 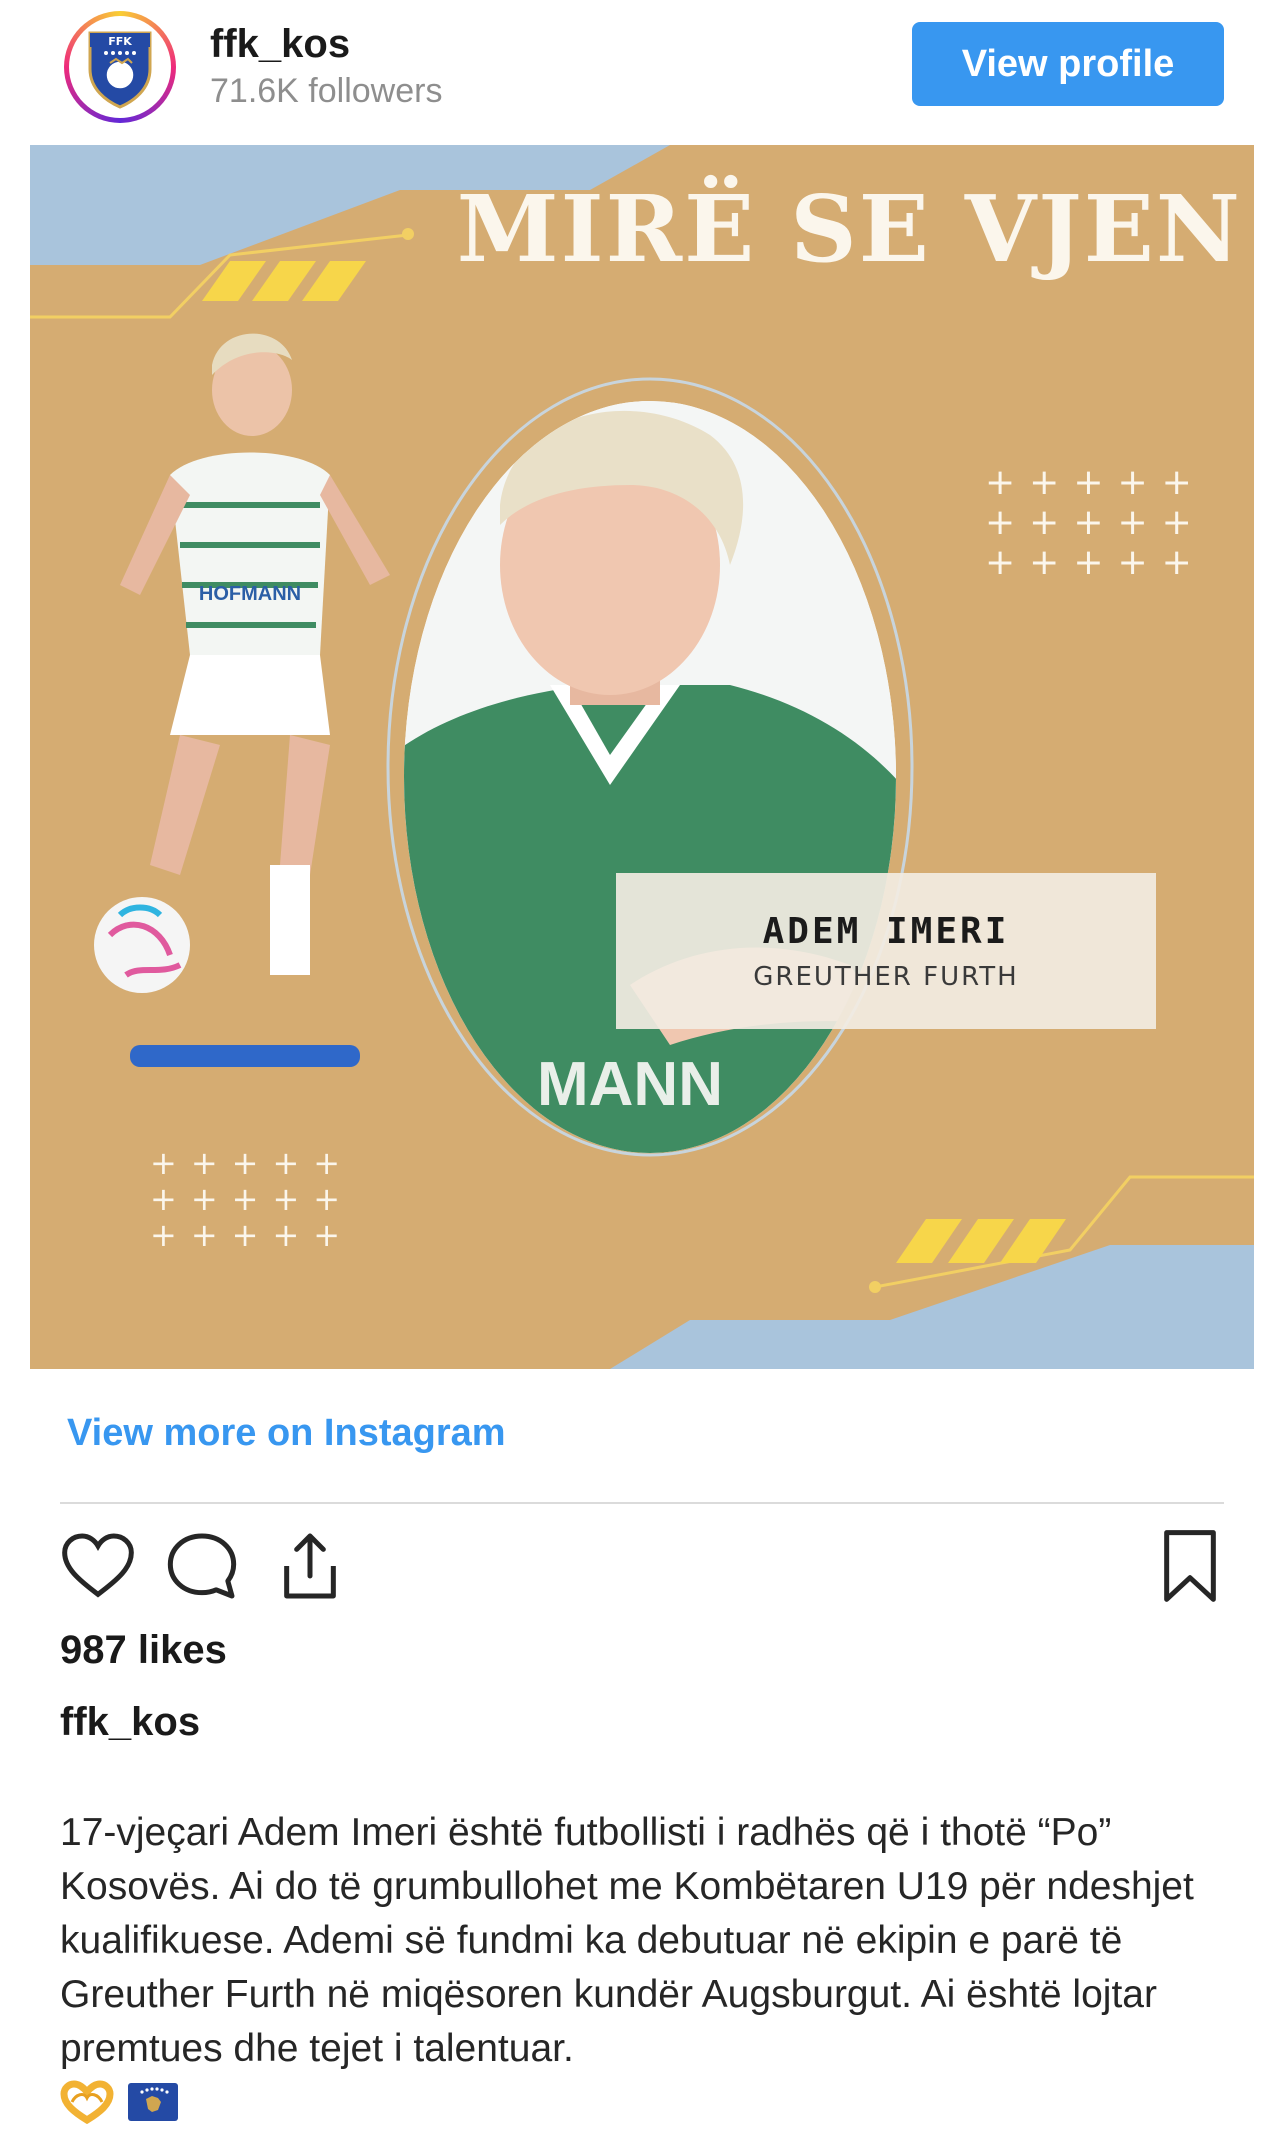 I want to click on player-club: GREUTHER FURTH, so click(x=886, y=976).